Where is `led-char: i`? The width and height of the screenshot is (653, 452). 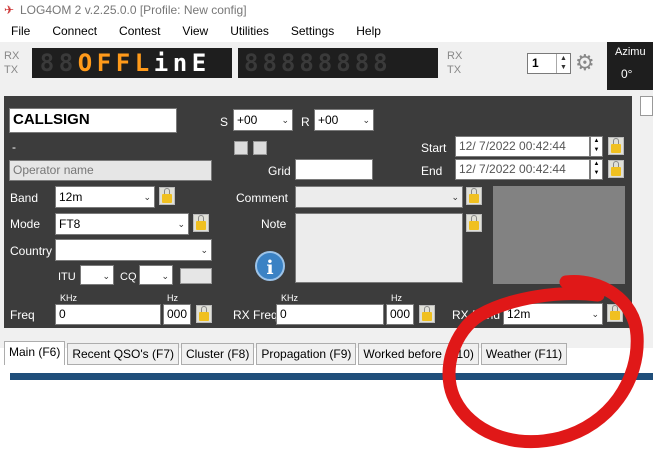 led-char: i is located at coordinates (161, 63).